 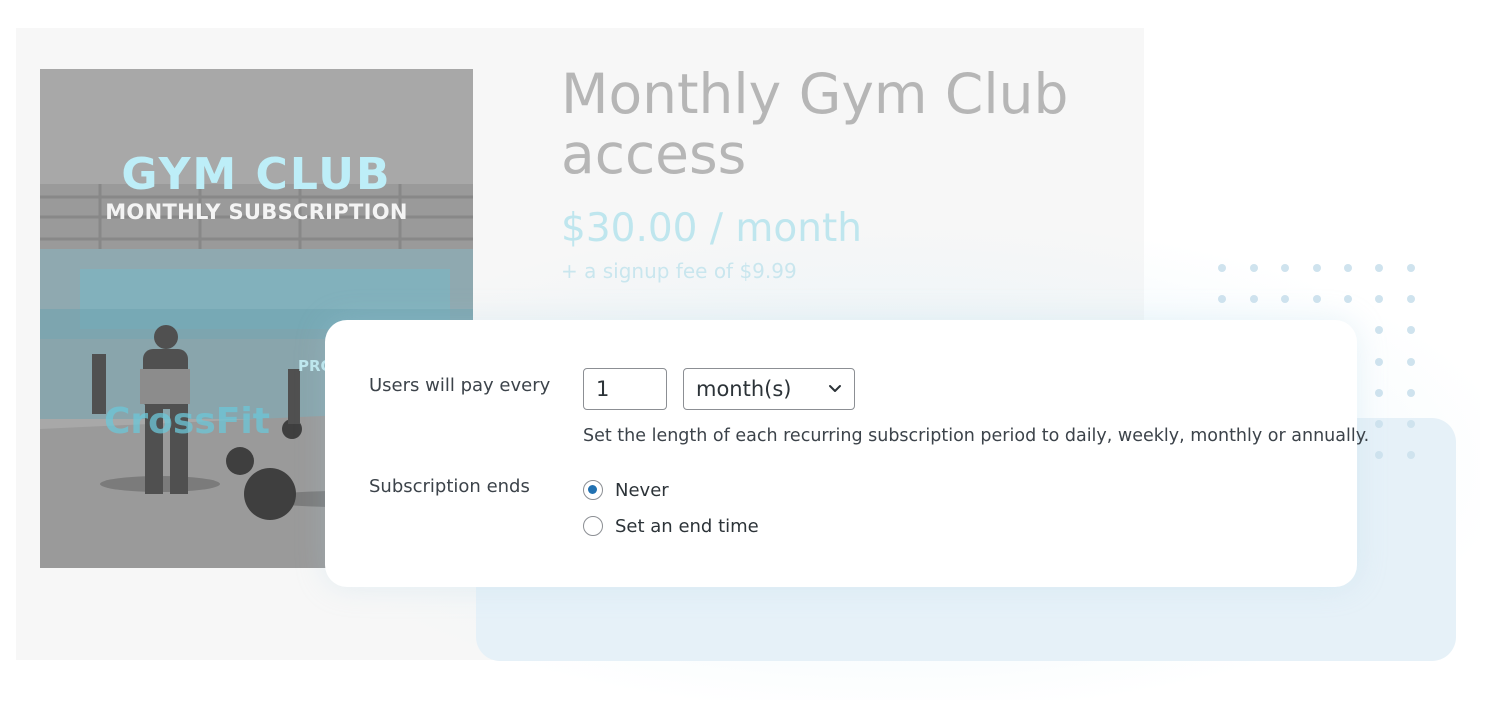 What do you see at coordinates (679, 271) in the screenshot?
I see `signup-fee: + a signup fee of $9.99` at bounding box center [679, 271].